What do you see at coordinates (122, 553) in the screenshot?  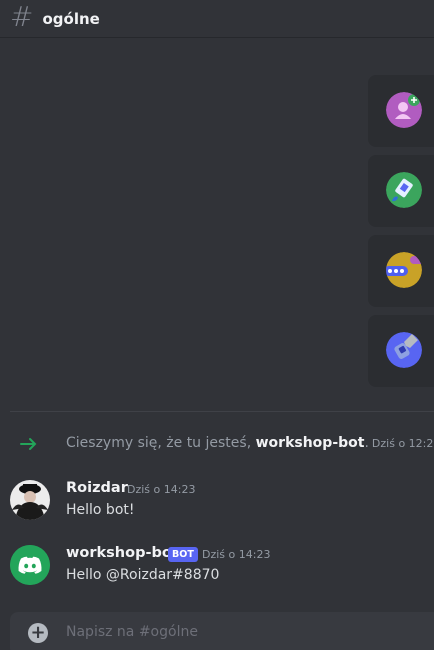 I see `message-author: workshop-bot` at bounding box center [122, 553].